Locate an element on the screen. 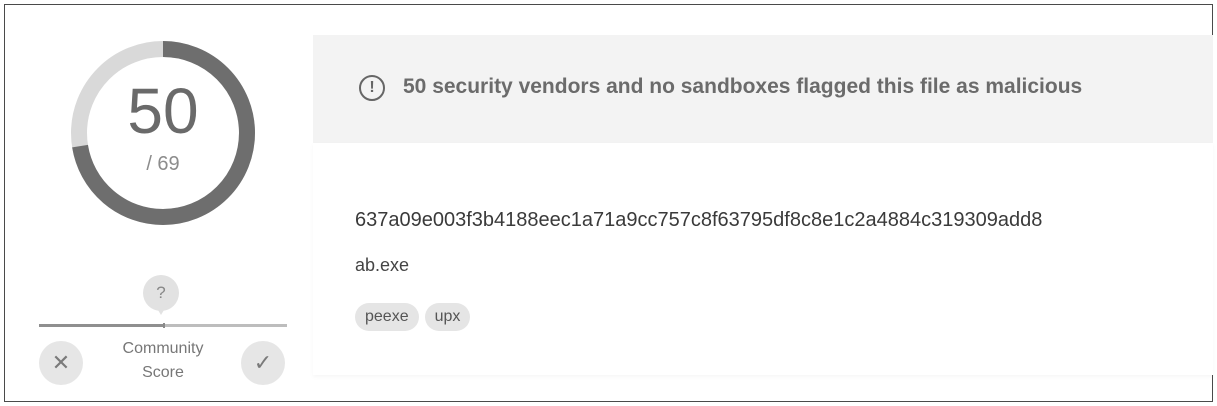  detection-total: / 69 is located at coordinates (163, 164).